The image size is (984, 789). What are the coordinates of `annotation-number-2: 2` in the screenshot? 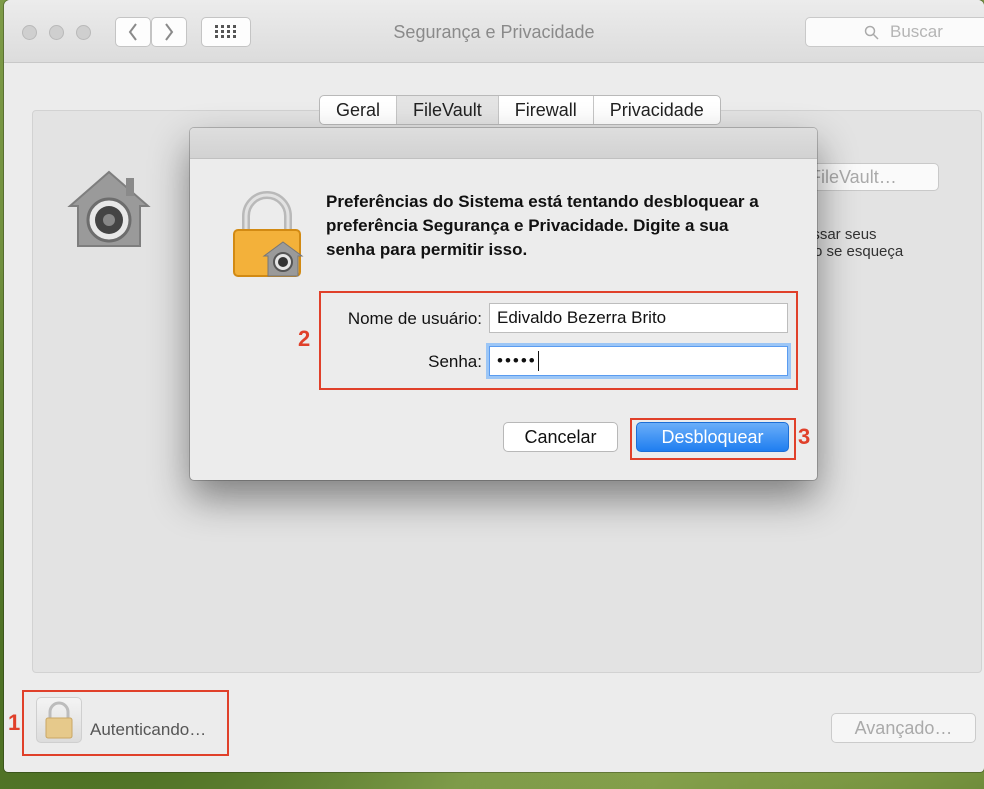 It's located at (304, 338).